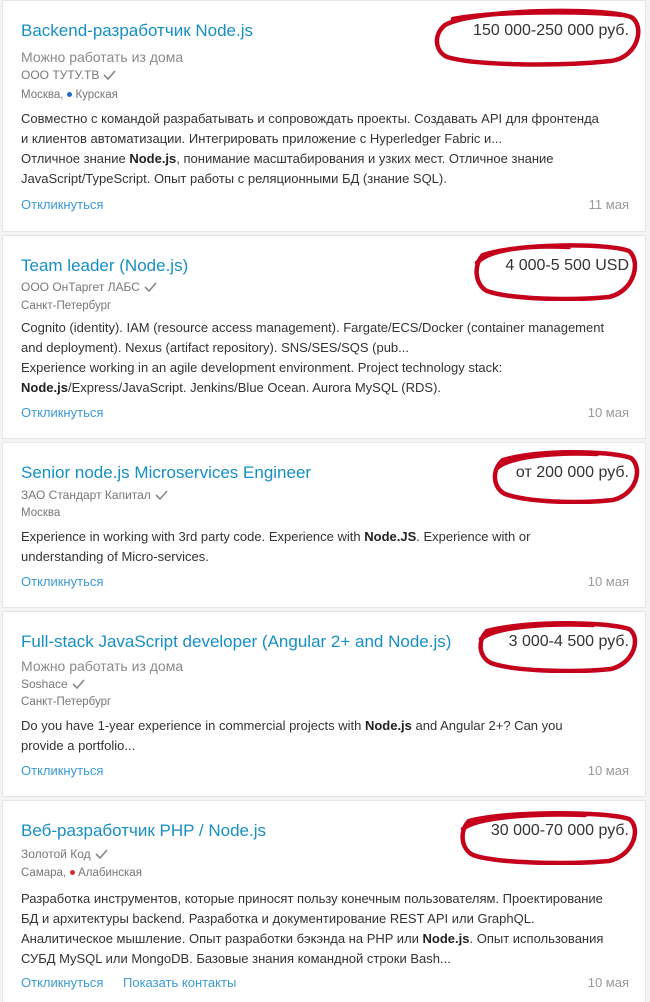 The image size is (650, 1002). What do you see at coordinates (137, 31) in the screenshot?
I see `vacancy-title: Backend-разработчик Node.js` at bounding box center [137, 31].